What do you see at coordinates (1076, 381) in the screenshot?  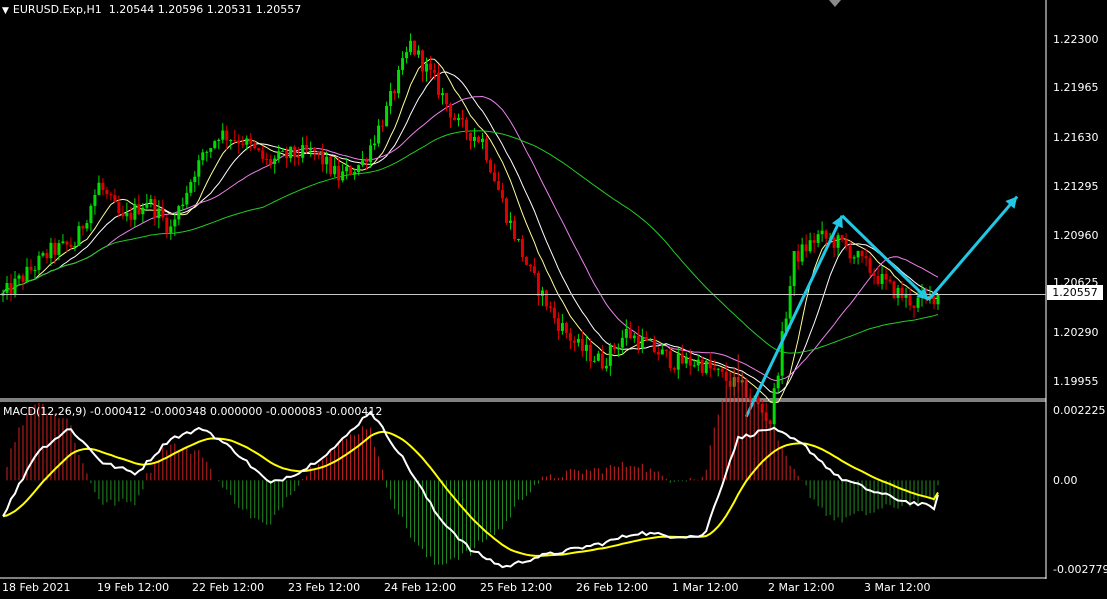 I see `price-axis-tick: 1.19955` at bounding box center [1076, 381].